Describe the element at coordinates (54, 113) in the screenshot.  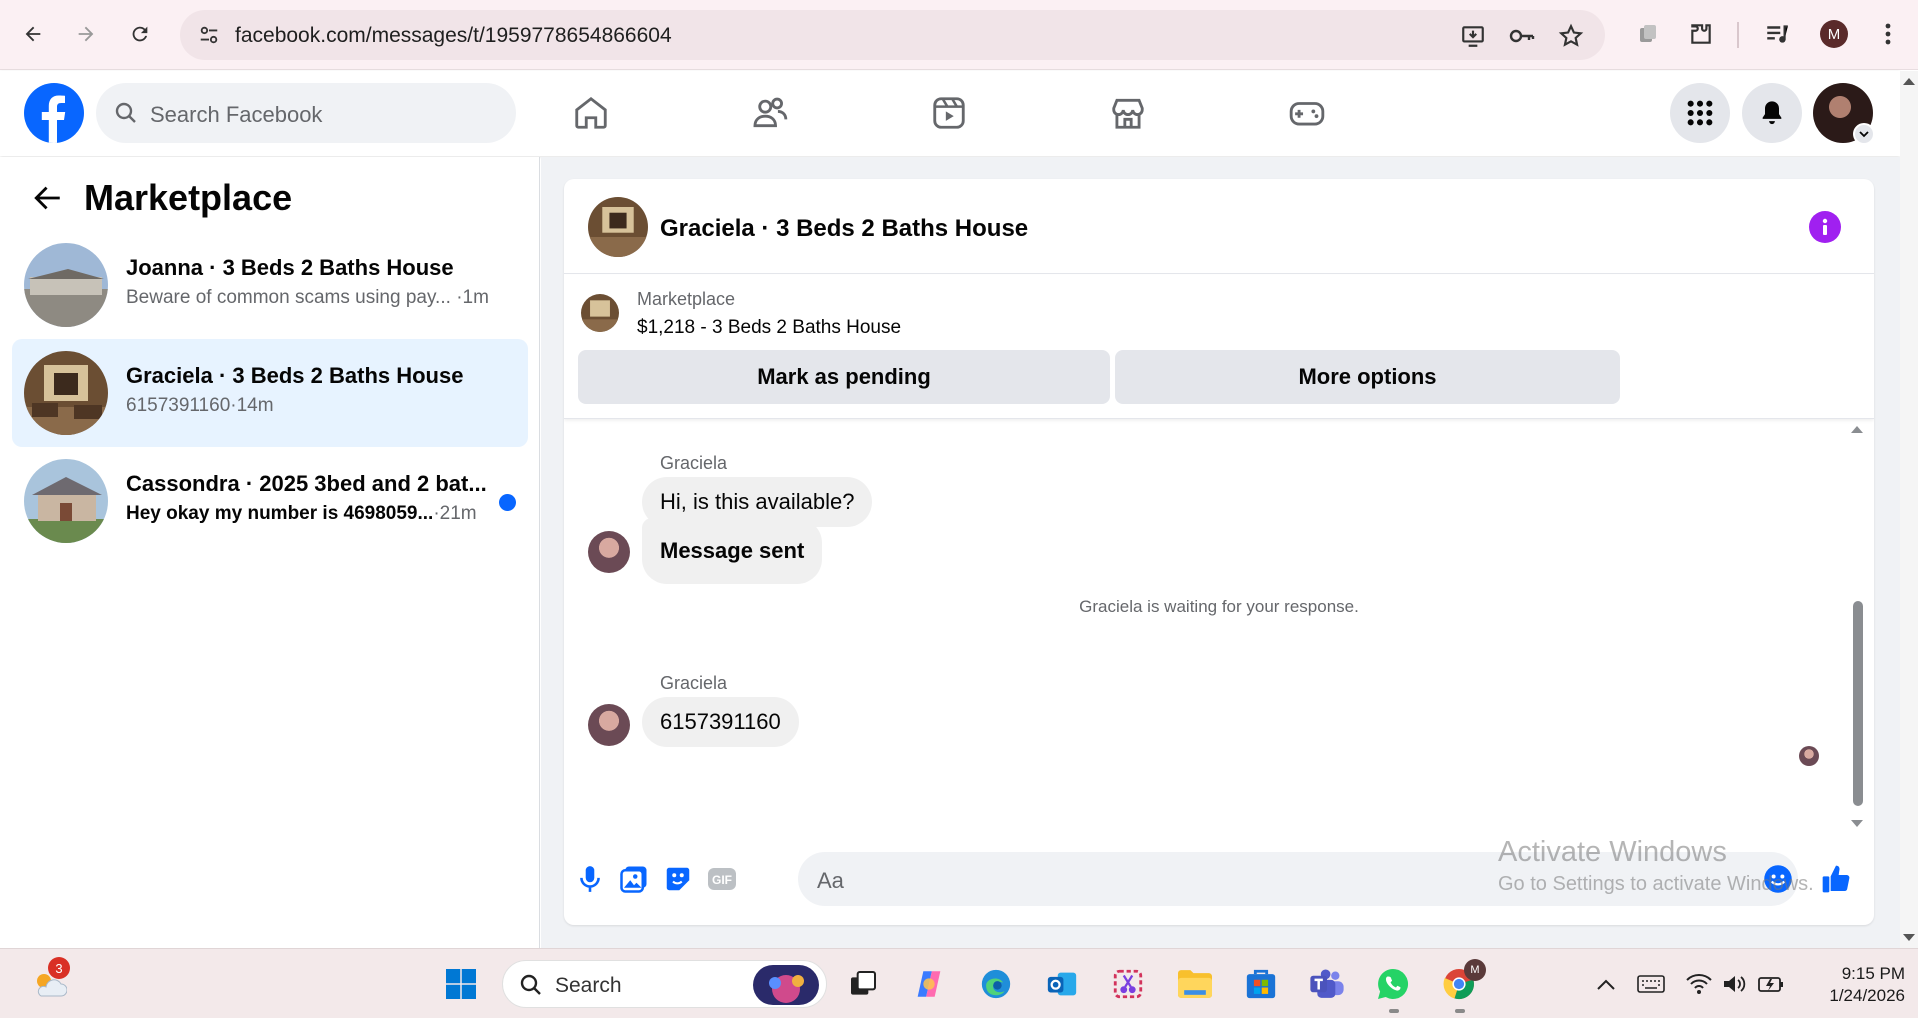
I see `facebook-logo-icon` at that location.